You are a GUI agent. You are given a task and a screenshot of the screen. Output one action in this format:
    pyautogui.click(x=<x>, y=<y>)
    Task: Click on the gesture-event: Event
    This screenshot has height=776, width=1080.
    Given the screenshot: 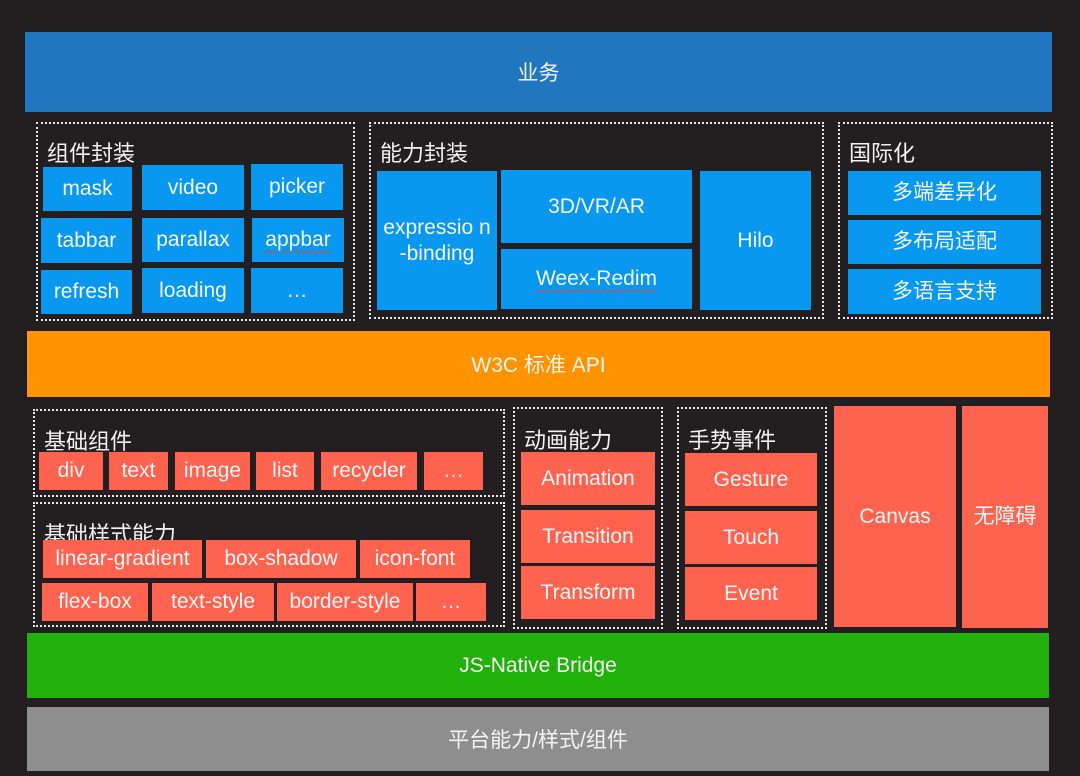 What is the action you would take?
    pyautogui.click(x=751, y=593)
    